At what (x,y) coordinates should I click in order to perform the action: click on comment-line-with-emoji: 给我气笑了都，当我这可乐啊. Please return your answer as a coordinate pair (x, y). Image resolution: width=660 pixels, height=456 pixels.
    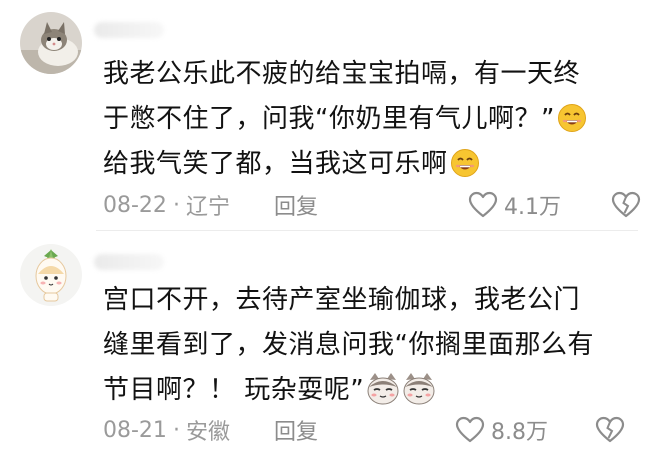
    Looking at the image, I should click on (368, 164).